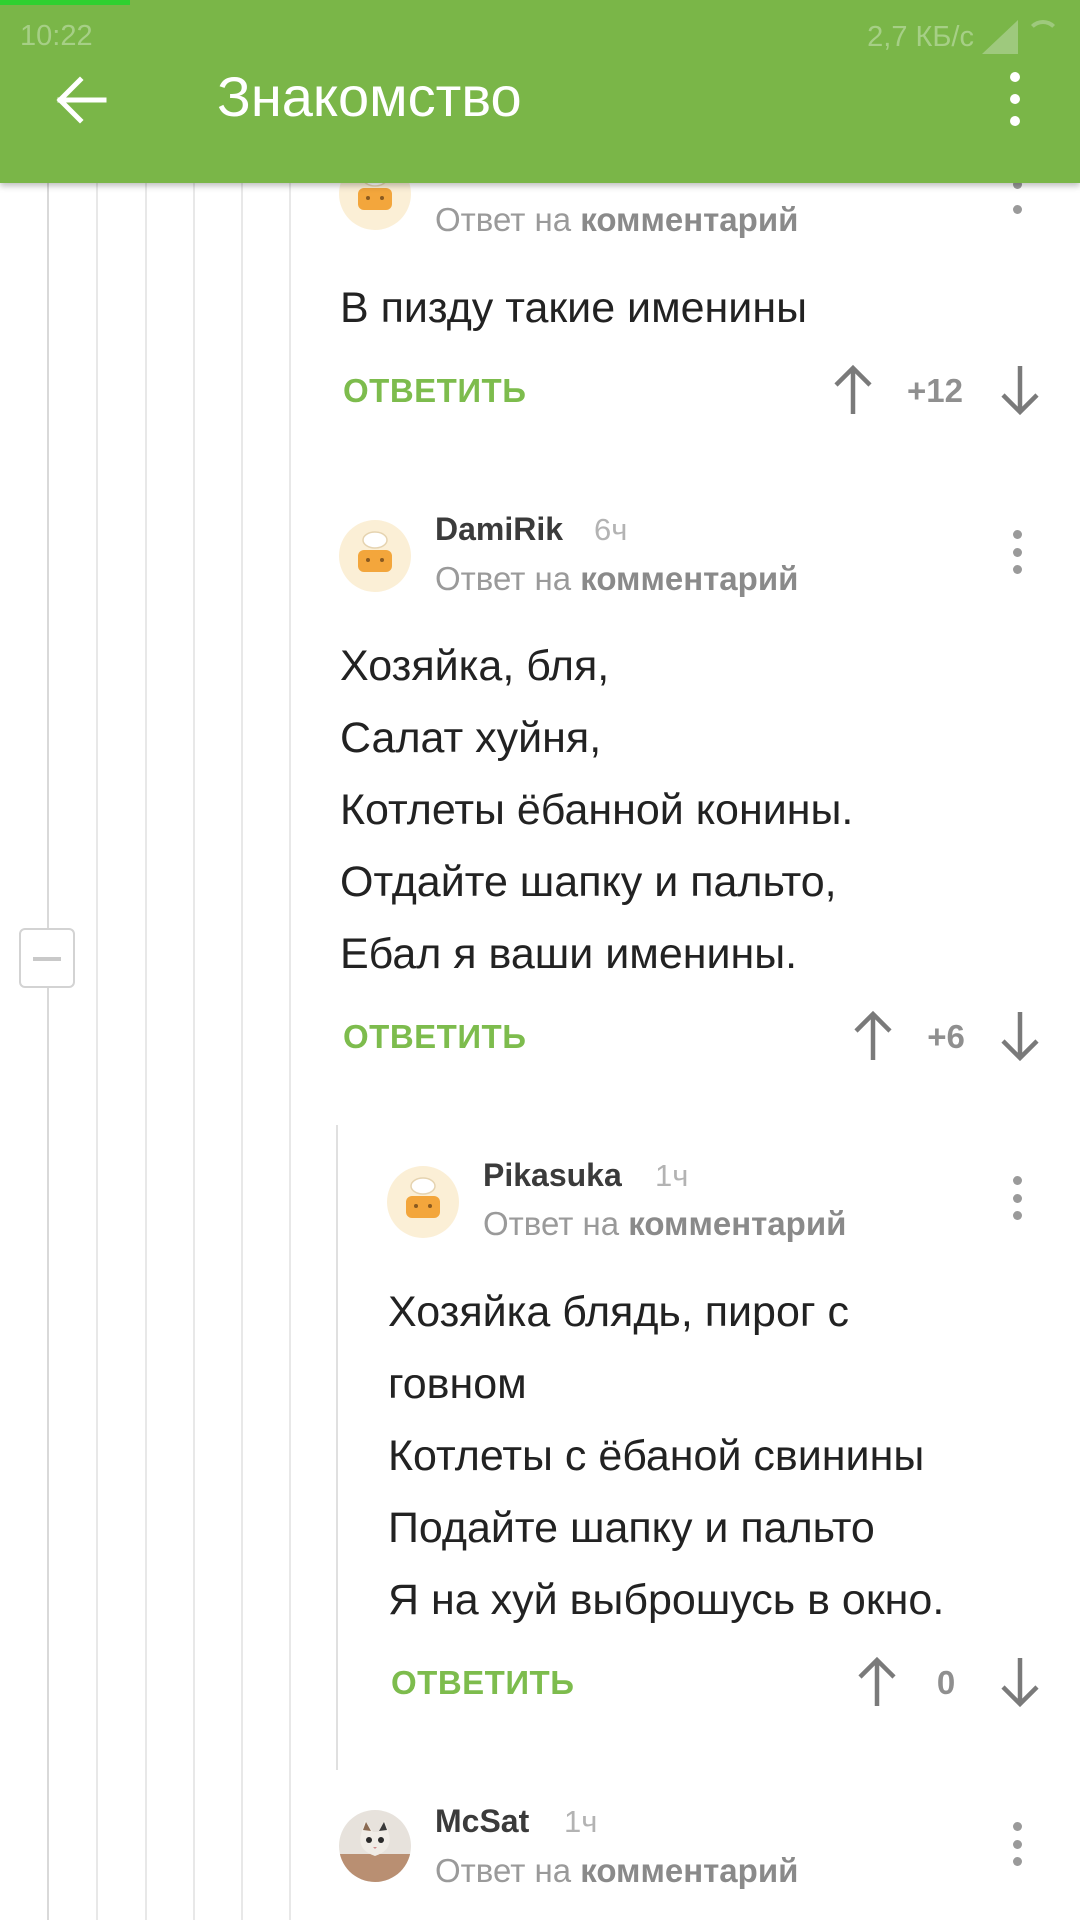 This screenshot has width=1080, height=1920. What do you see at coordinates (457, 1384) in the screenshot?
I see `comment-line: говном` at bounding box center [457, 1384].